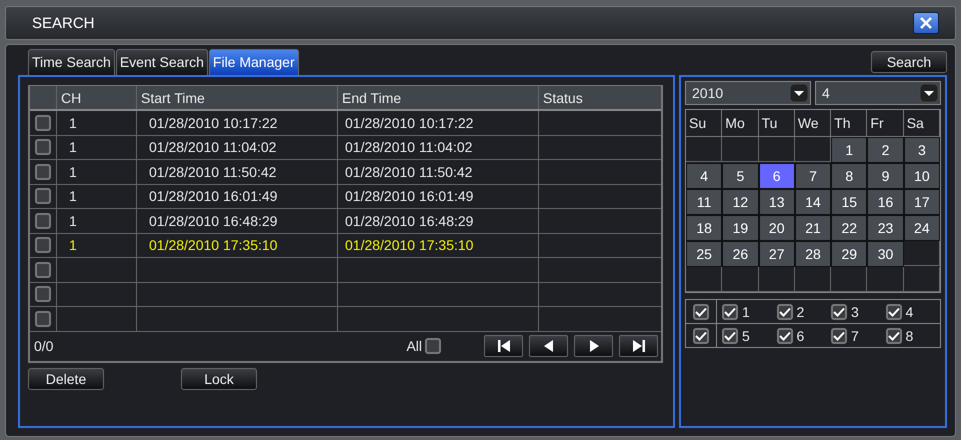 This screenshot has width=961, height=440. I want to click on calendar-day: 3, so click(922, 150).